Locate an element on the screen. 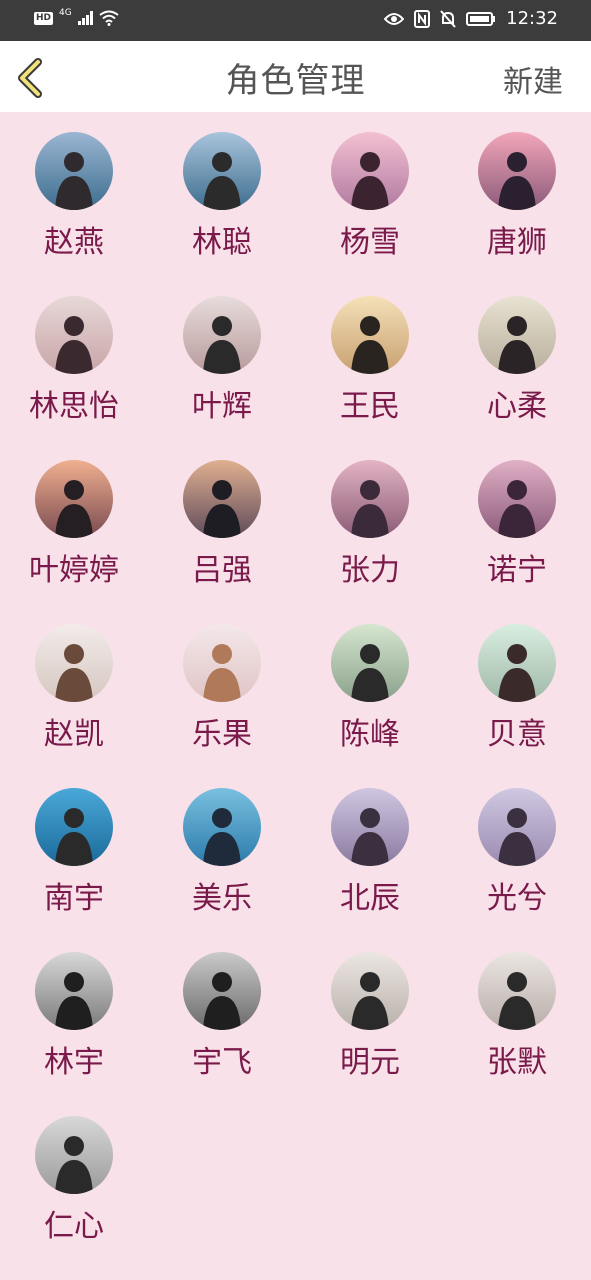  role-item: 诺宁 is located at coordinates (517, 515).